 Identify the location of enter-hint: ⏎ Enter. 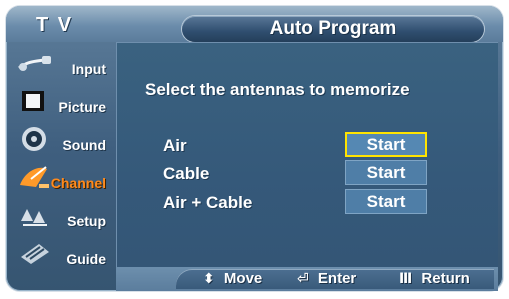
(326, 278).